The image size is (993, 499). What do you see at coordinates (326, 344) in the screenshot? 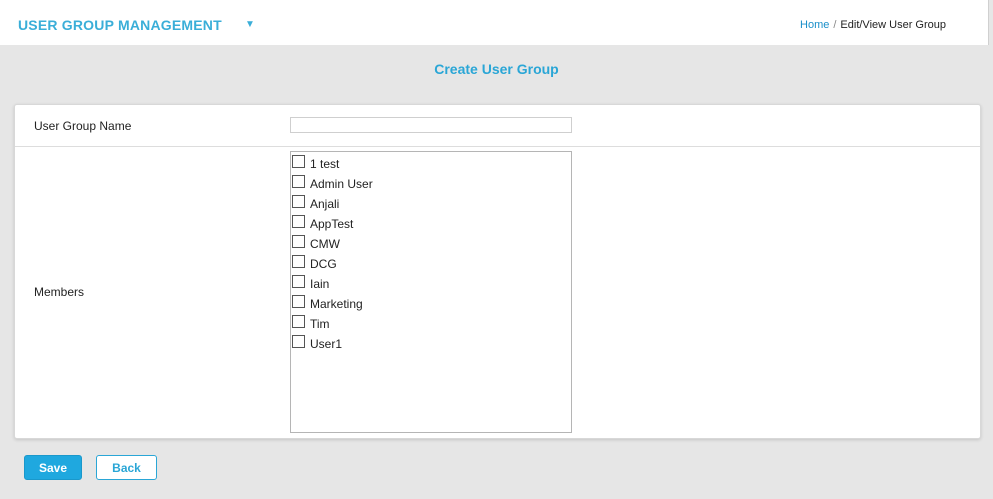
I see `member-name: User1` at bounding box center [326, 344].